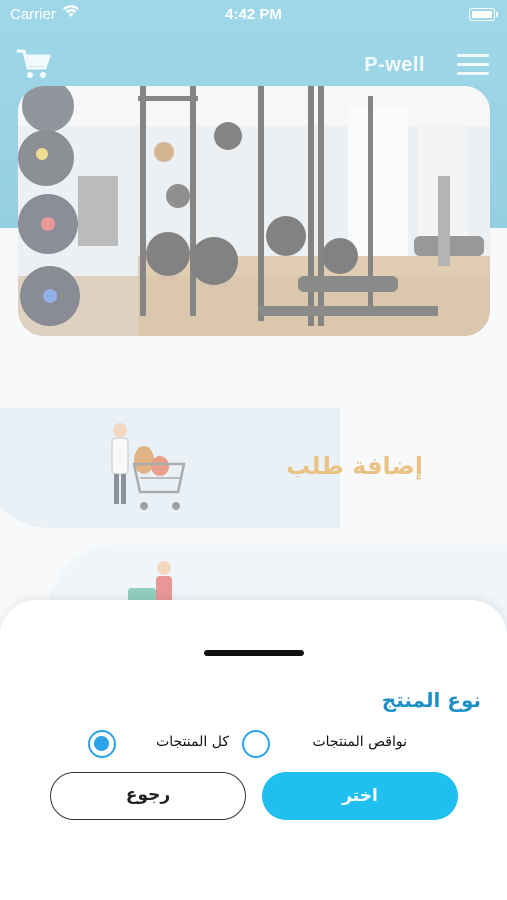 The width and height of the screenshot is (507, 900). I want to click on product-type-options: نواقص المنتجات كل المنتجات, so click(253, 744).